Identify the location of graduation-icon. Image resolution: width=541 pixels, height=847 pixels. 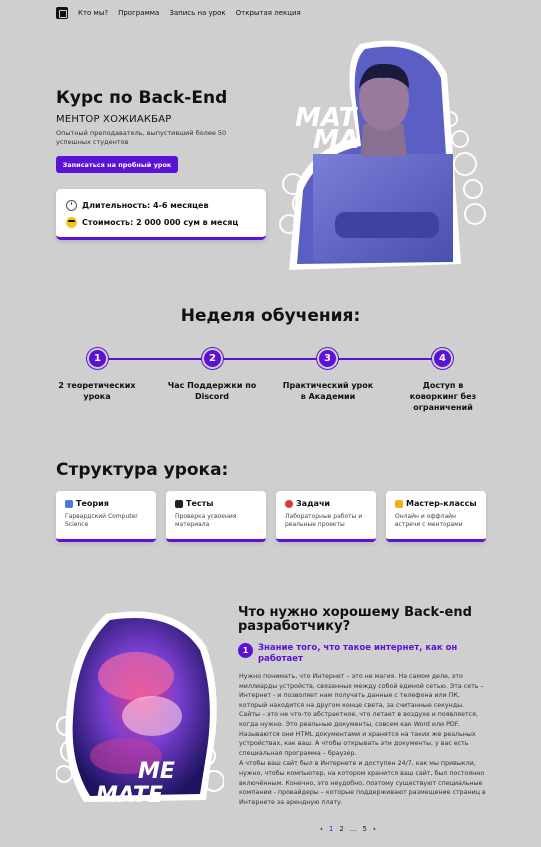
(69, 503).